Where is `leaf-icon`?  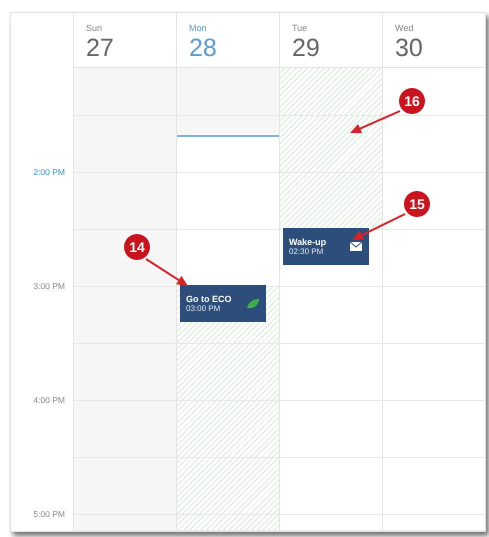
leaf-icon is located at coordinates (253, 304).